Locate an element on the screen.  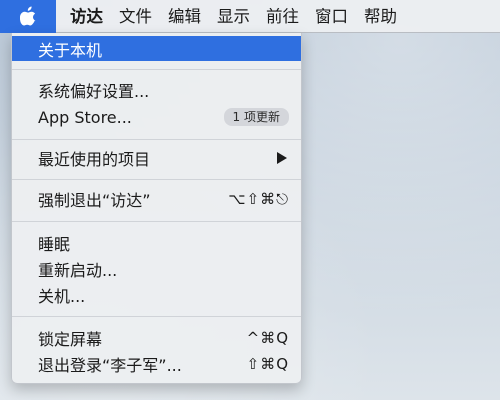
menu-item-label: 锁定屏幕 is located at coordinates (70, 339).